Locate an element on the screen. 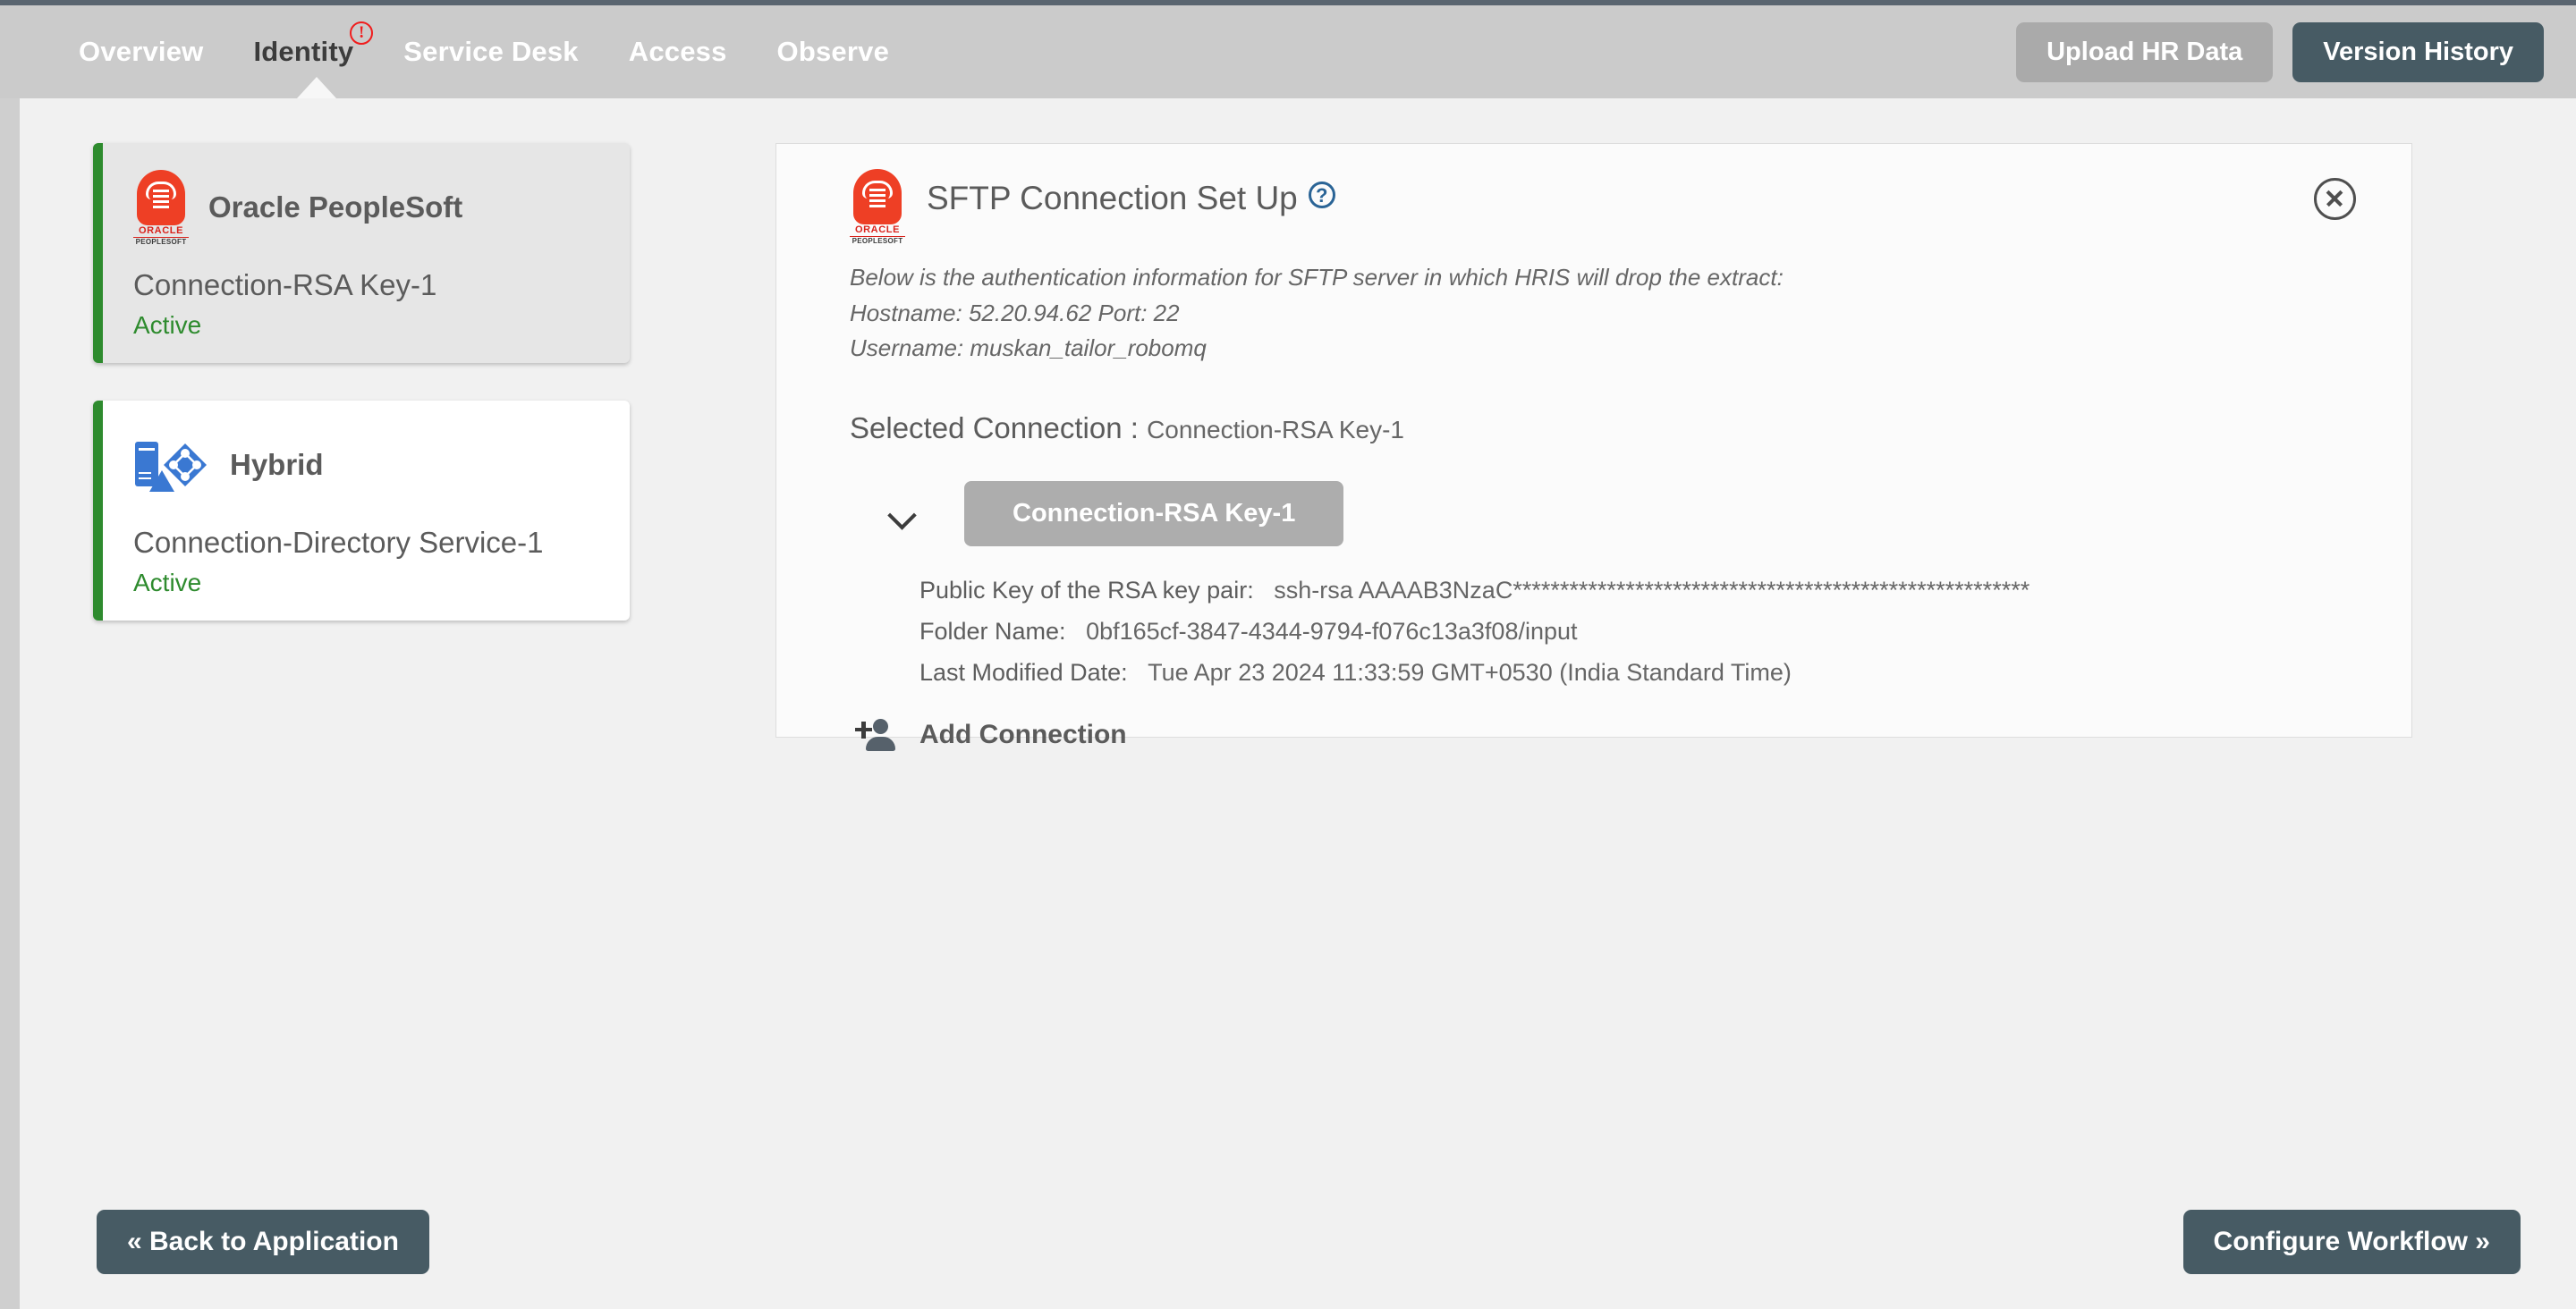 This screenshot has width=2576, height=1309. nav-item-label: Service Desk is located at coordinates (491, 51).